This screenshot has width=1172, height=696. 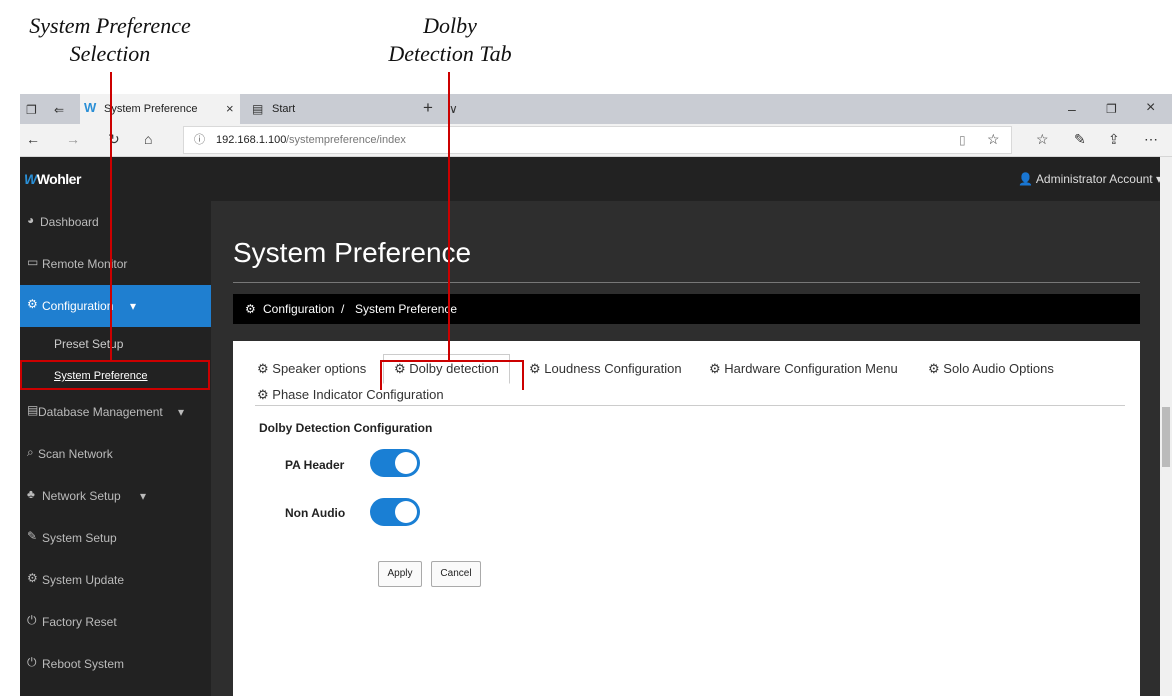 I want to click on more-icon: ⋯, so click(x=1151, y=139).